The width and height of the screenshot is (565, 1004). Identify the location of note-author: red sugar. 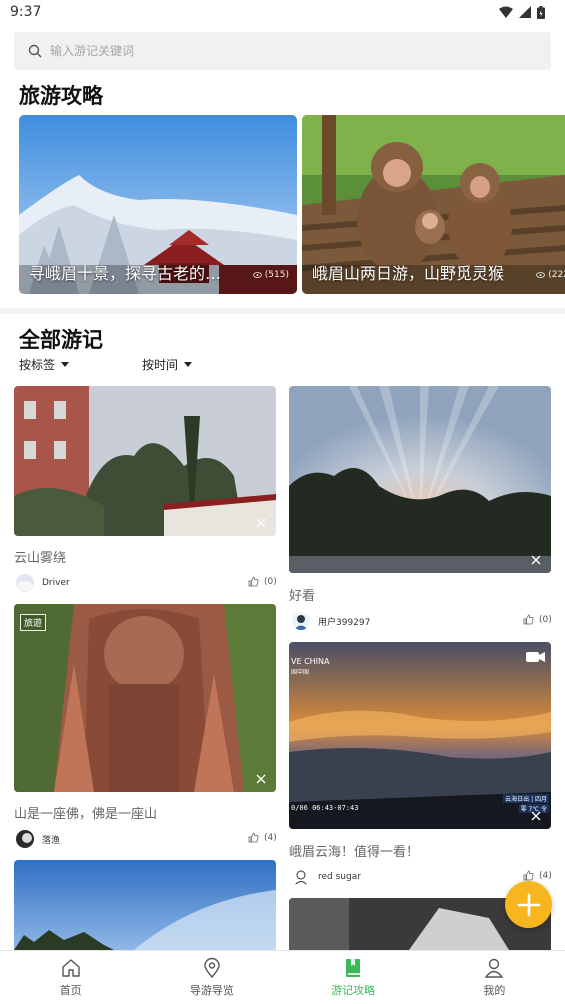
(326, 877).